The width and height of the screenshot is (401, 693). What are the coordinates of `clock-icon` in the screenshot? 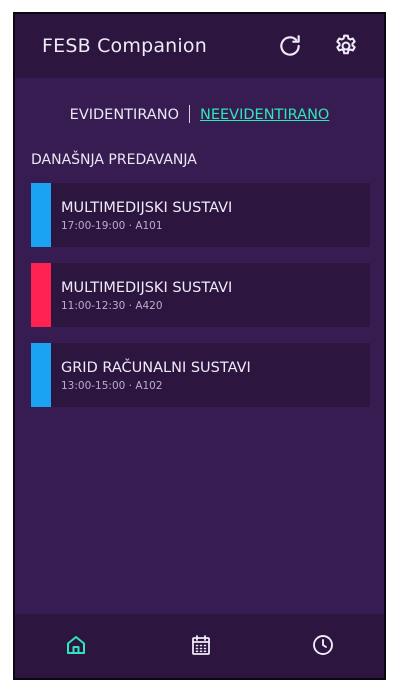 It's located at (323, 645).